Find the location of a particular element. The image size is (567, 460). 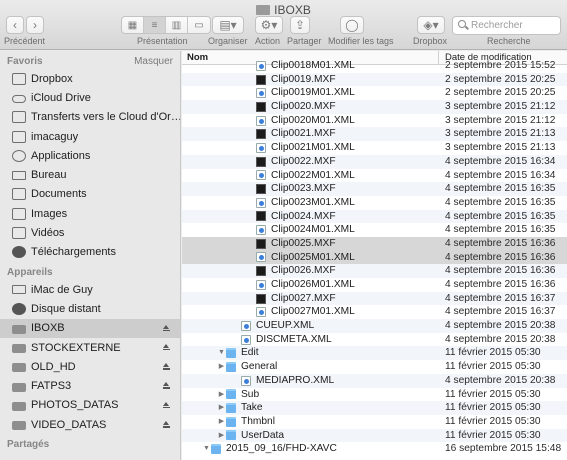

window-title: IBOXB is located at coordinates (283, 10).